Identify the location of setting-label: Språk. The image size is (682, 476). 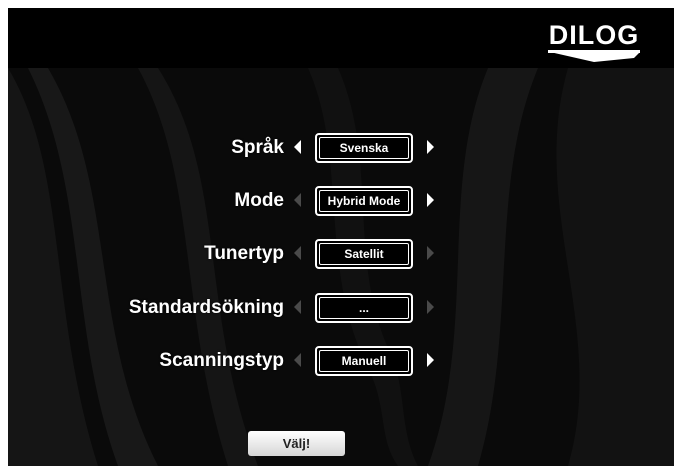
(257, 147).